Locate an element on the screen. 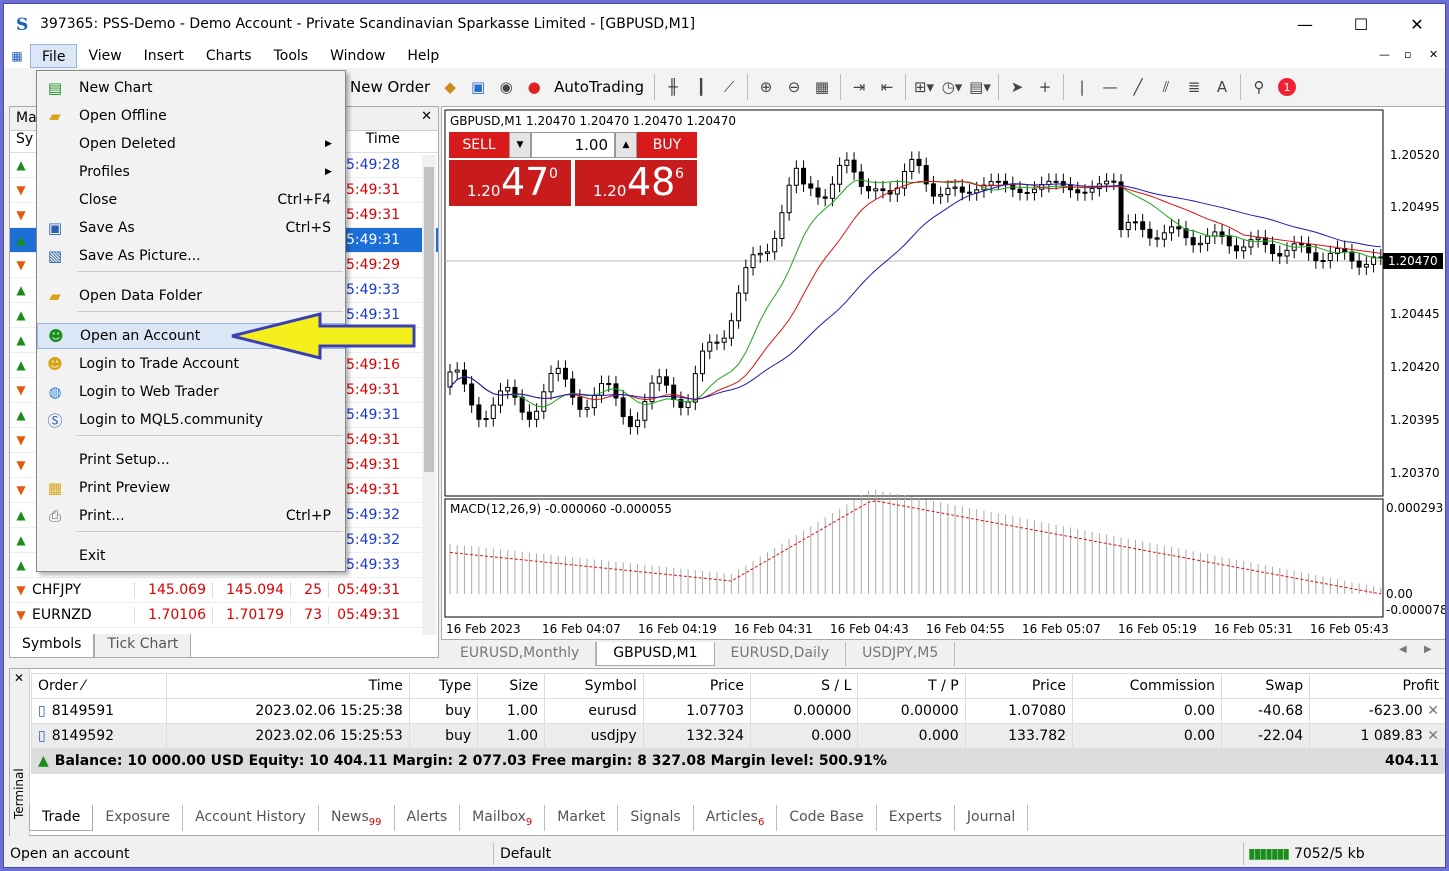 This screenshot has height=871, width=1449. file-menu-item: ▰ Open Data Folder is located at coordinates (191, 296).